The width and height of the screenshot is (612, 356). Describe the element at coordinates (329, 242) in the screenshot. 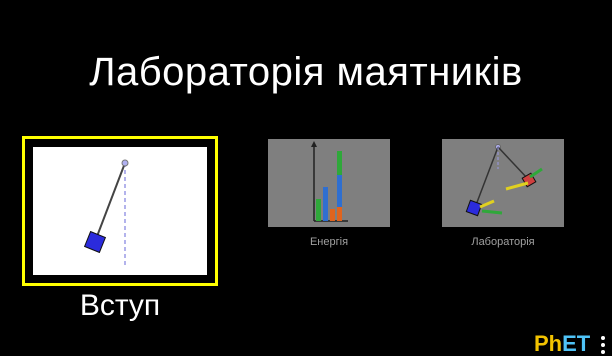

I see `screen-label-energy: Енергія` at that location.